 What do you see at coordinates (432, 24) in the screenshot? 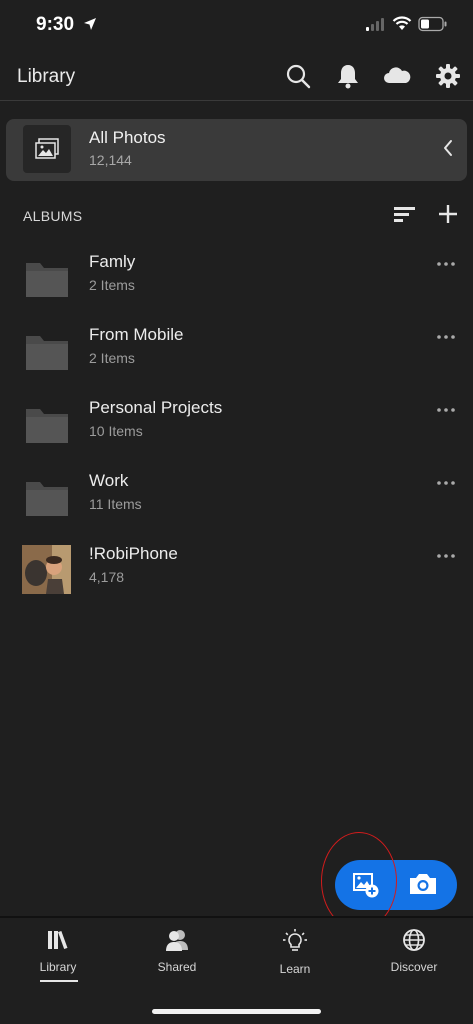
I see `battery-icon` at bounding box center [432, 24].